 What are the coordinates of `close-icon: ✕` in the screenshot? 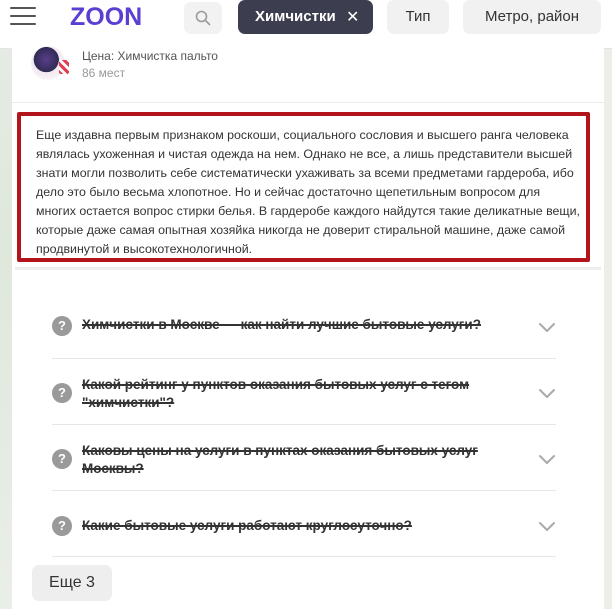 It's located at (352, 17).